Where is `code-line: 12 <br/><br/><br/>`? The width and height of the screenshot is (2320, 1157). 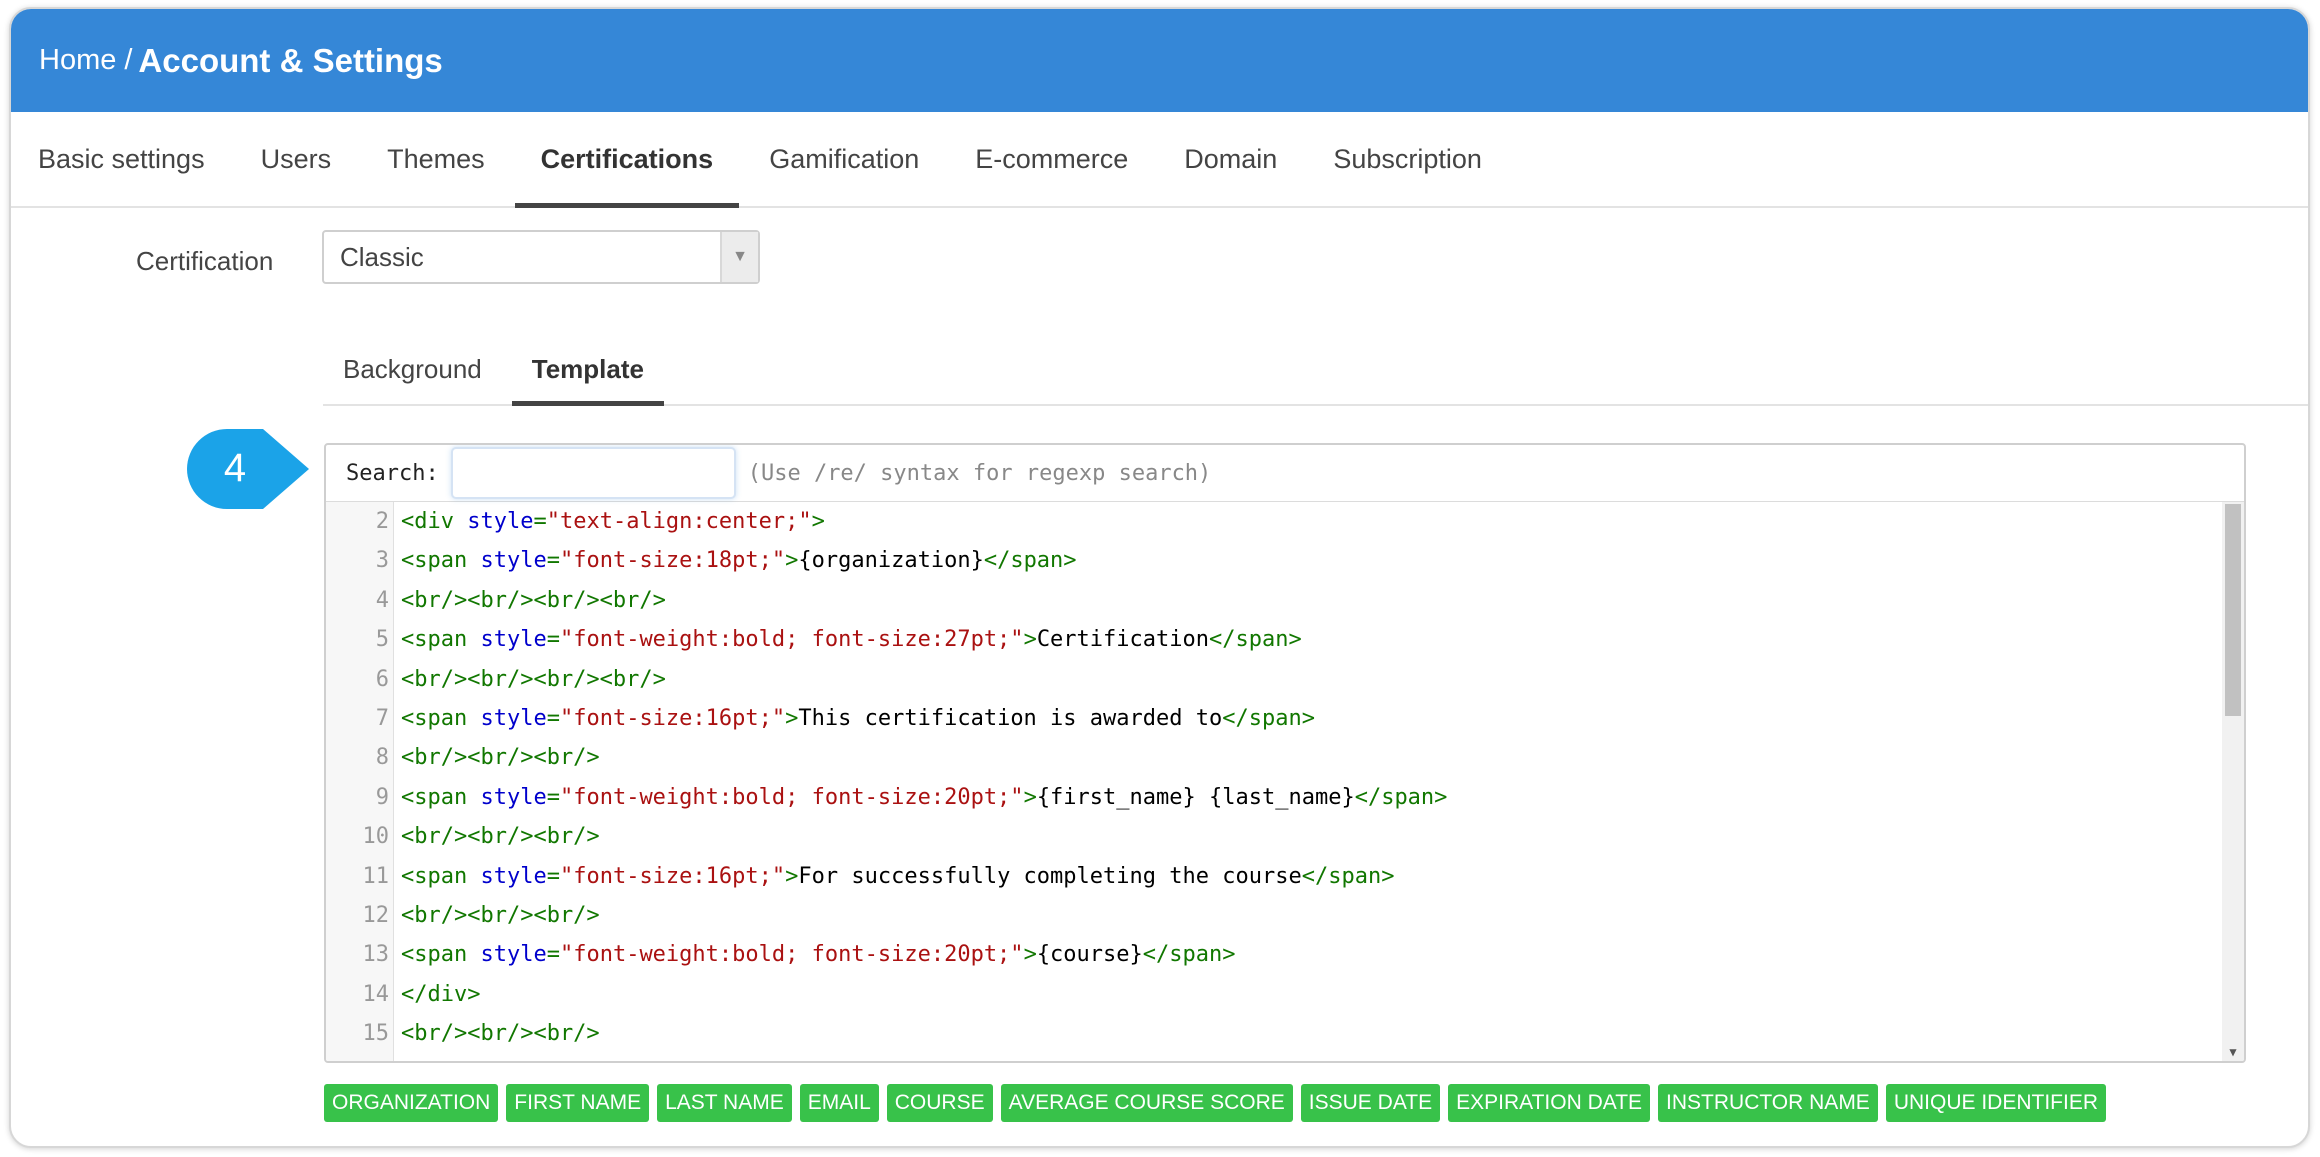 code-line: 12 <br/><br/><br/> is located at coordinates (1273, 915).